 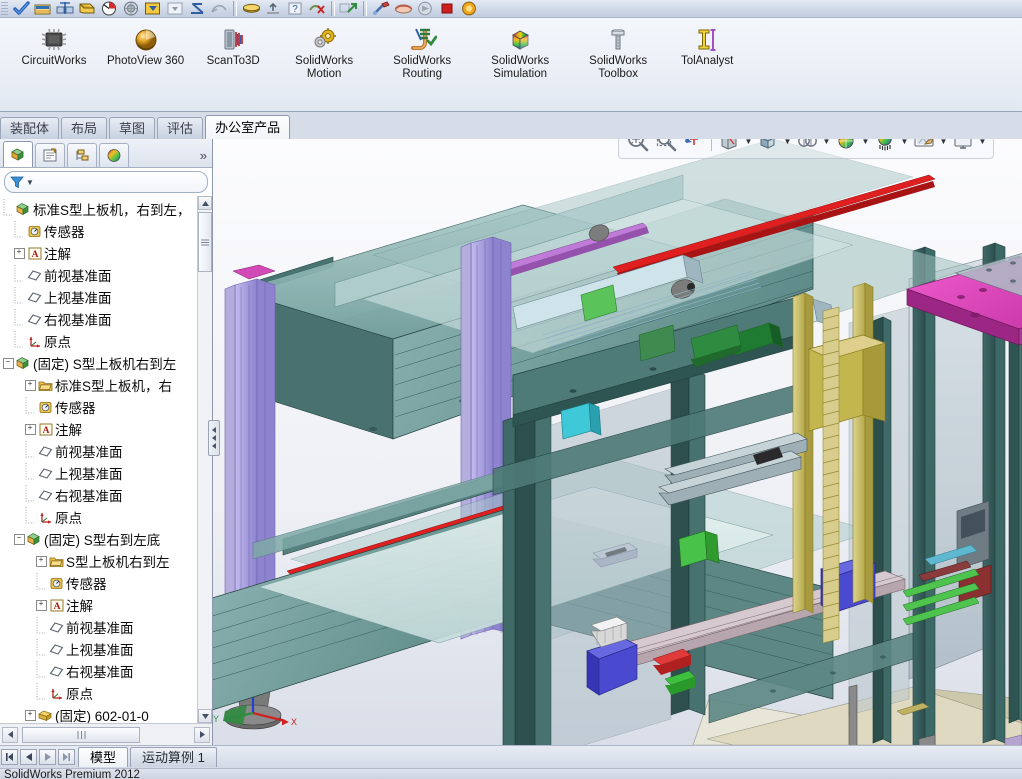 What do you see at coordinates (324, 52) in the screenshot?
I see `addin-solidworks-motion: SolidWorks Motion` at bounding box center [324, 52].